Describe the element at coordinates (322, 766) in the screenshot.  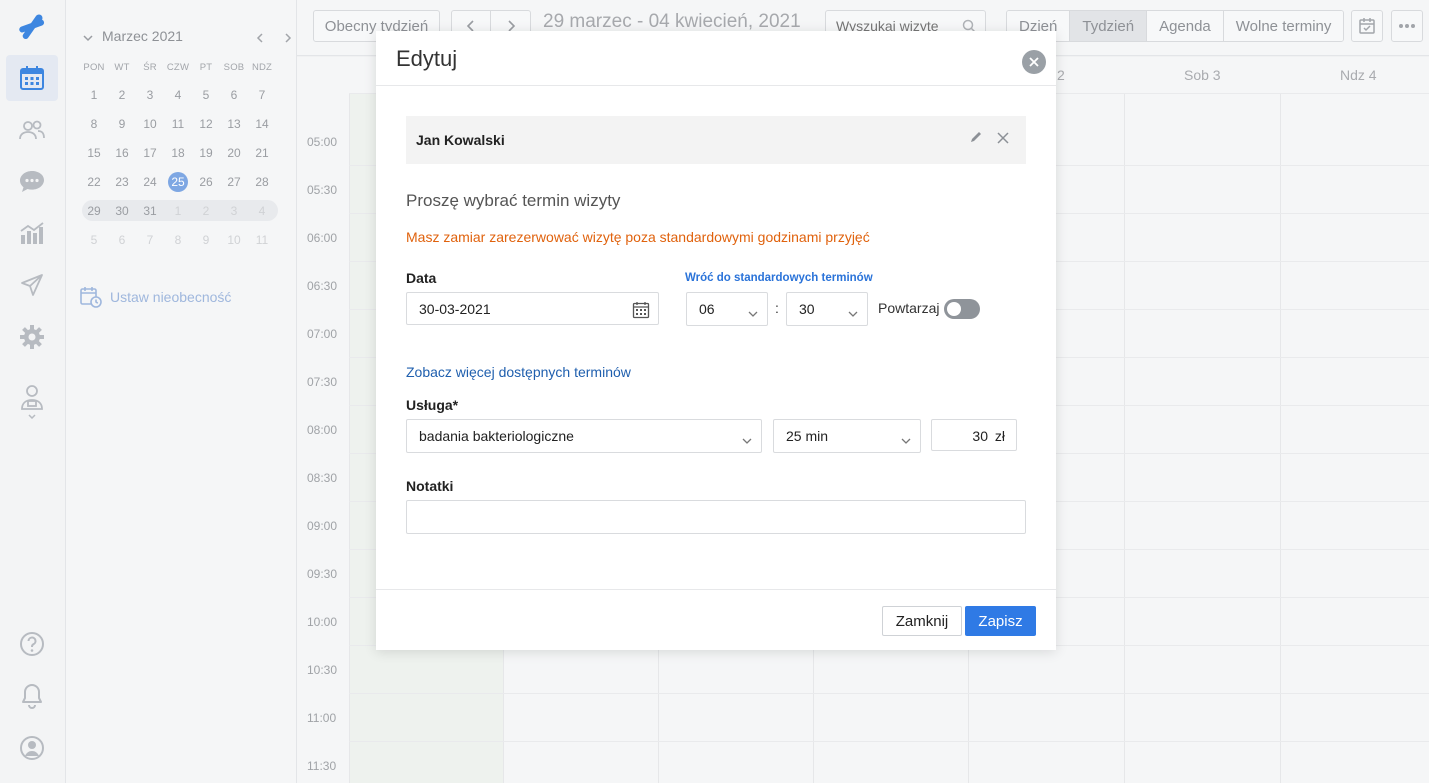
I see `time-label: 11:30` at that location.